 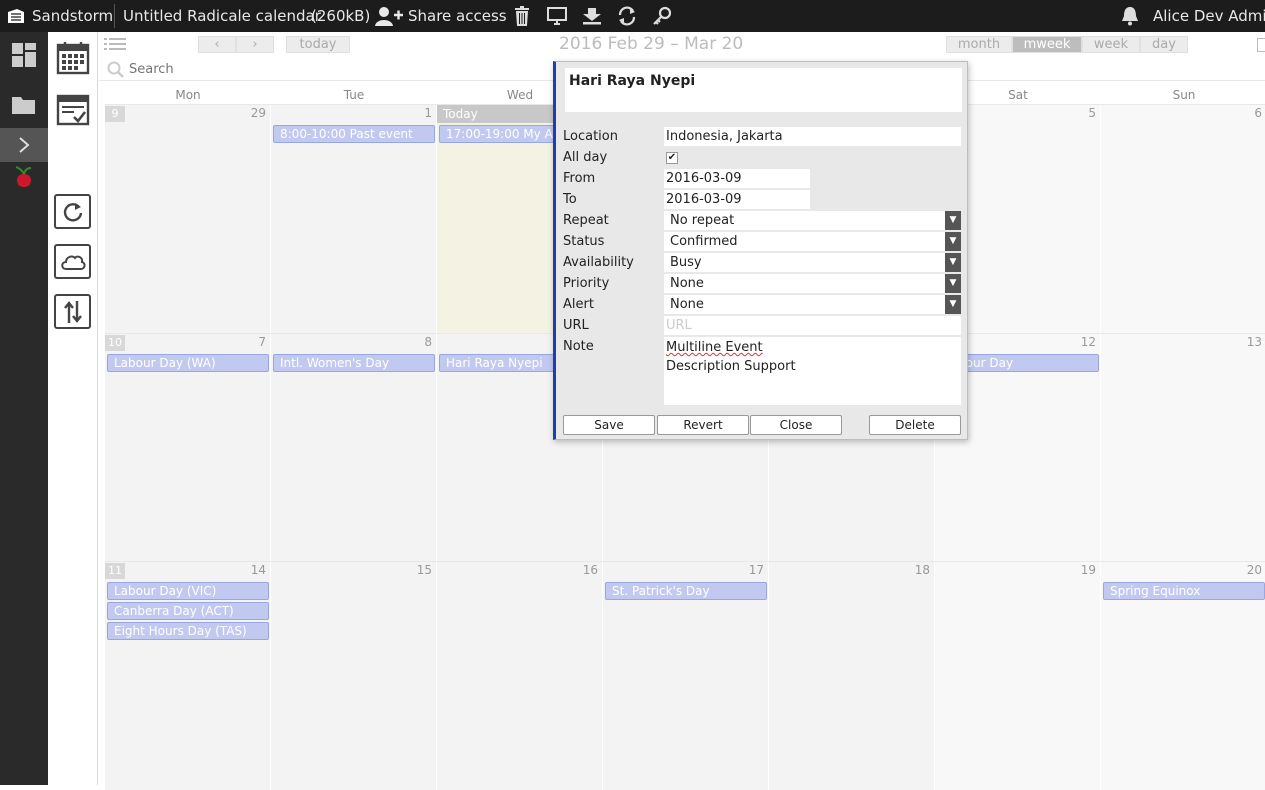 I want to click on day-number: 12, so click(x=1088, y=342).